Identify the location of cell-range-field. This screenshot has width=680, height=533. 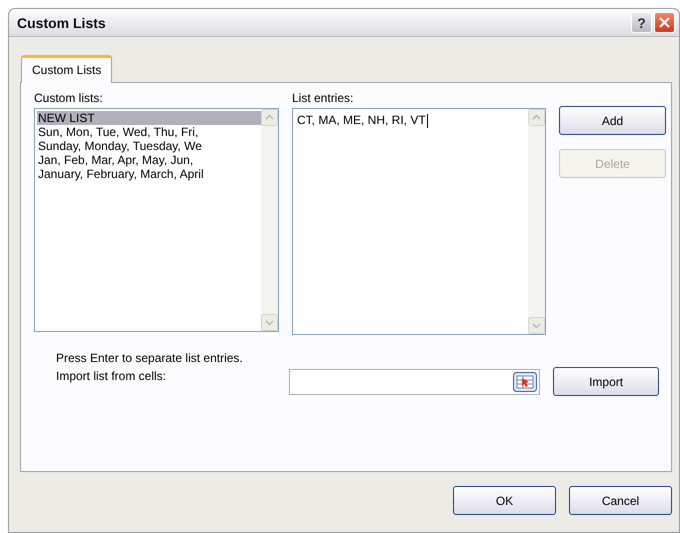
(414, 381).